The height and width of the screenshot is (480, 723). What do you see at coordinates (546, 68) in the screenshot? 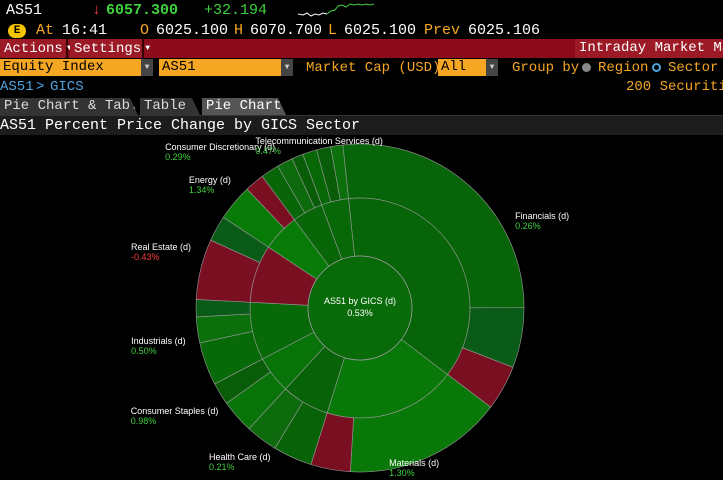
I see `group-by-label: Group by` at bounding box center [546, 68].